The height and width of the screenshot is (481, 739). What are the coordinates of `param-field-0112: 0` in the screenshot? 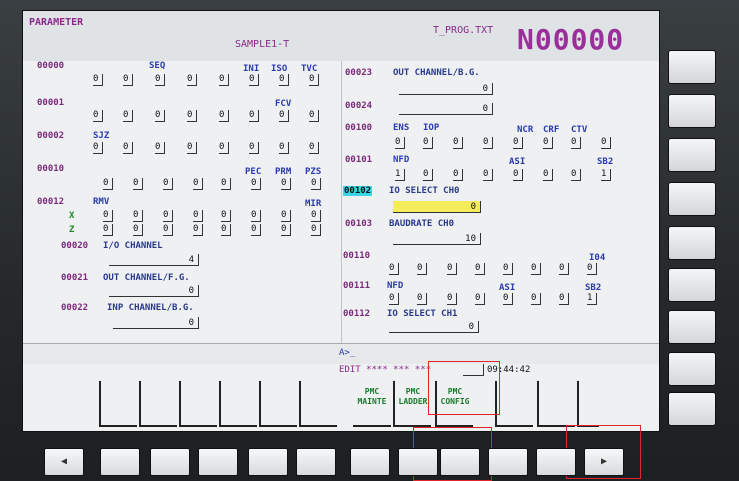 It's located at (434, 327).